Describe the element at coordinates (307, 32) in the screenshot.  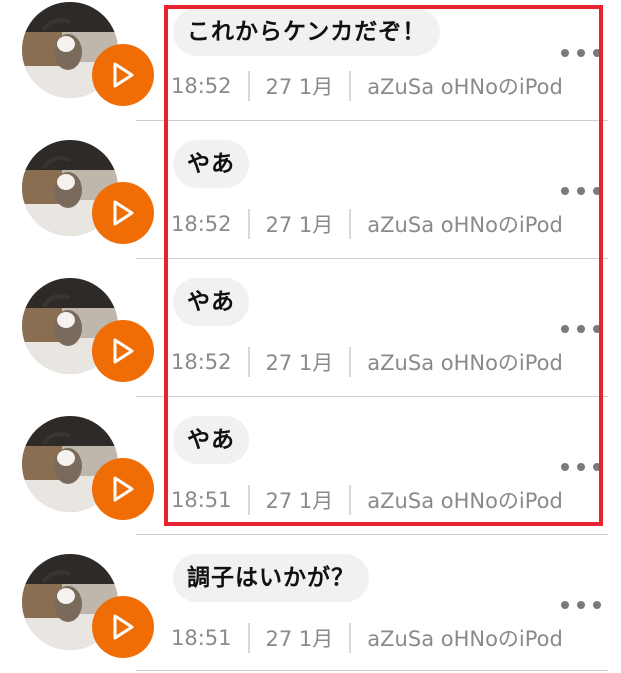
I see `message-bubble: これからケンカだぞ！` at that location.